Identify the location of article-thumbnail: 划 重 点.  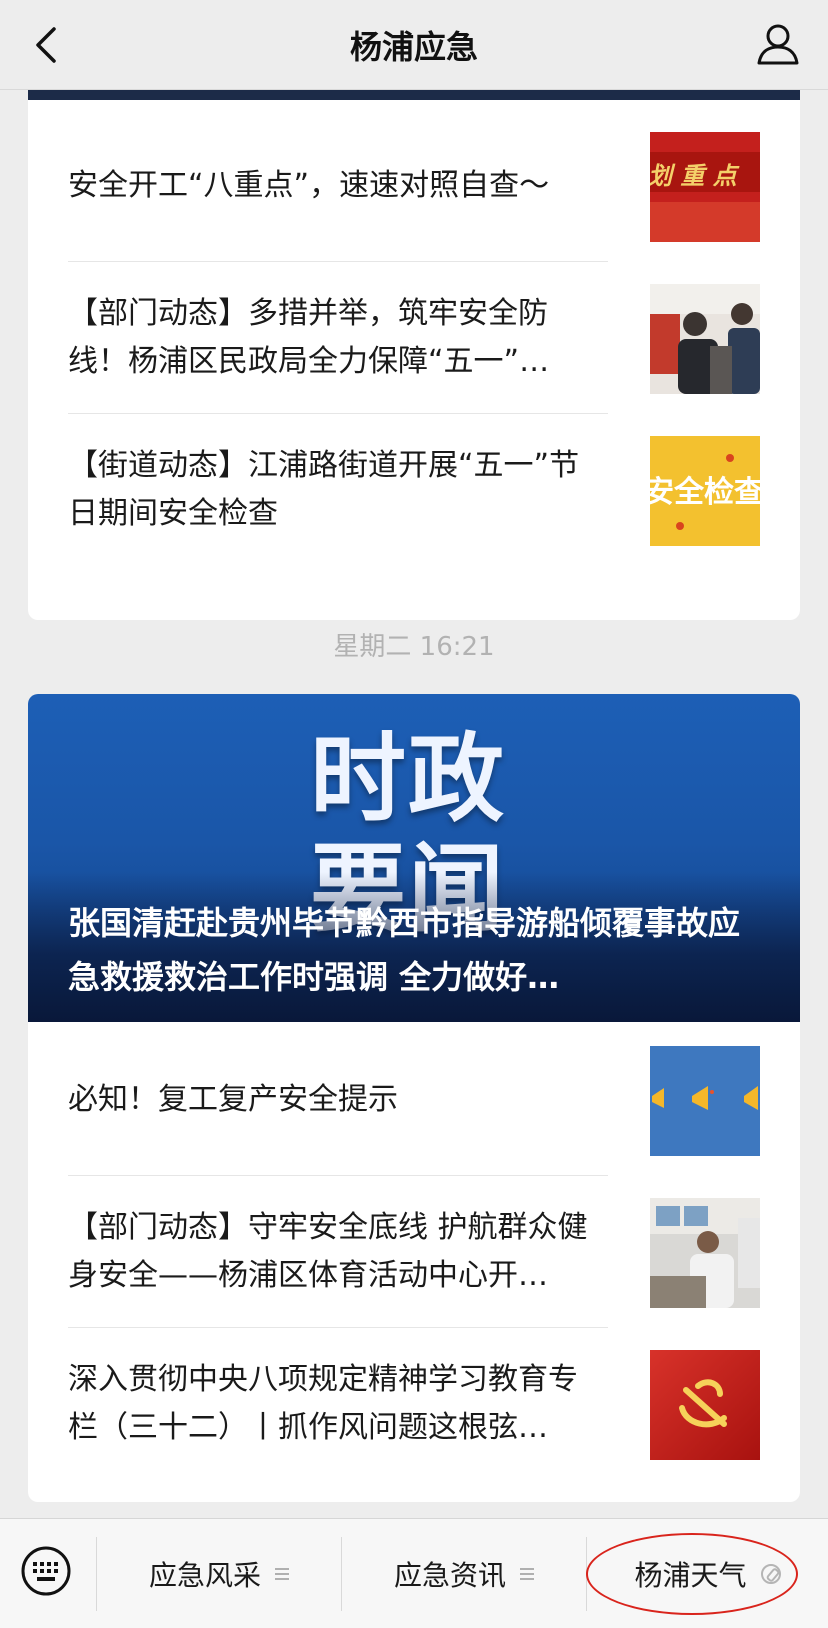
(705, 187).